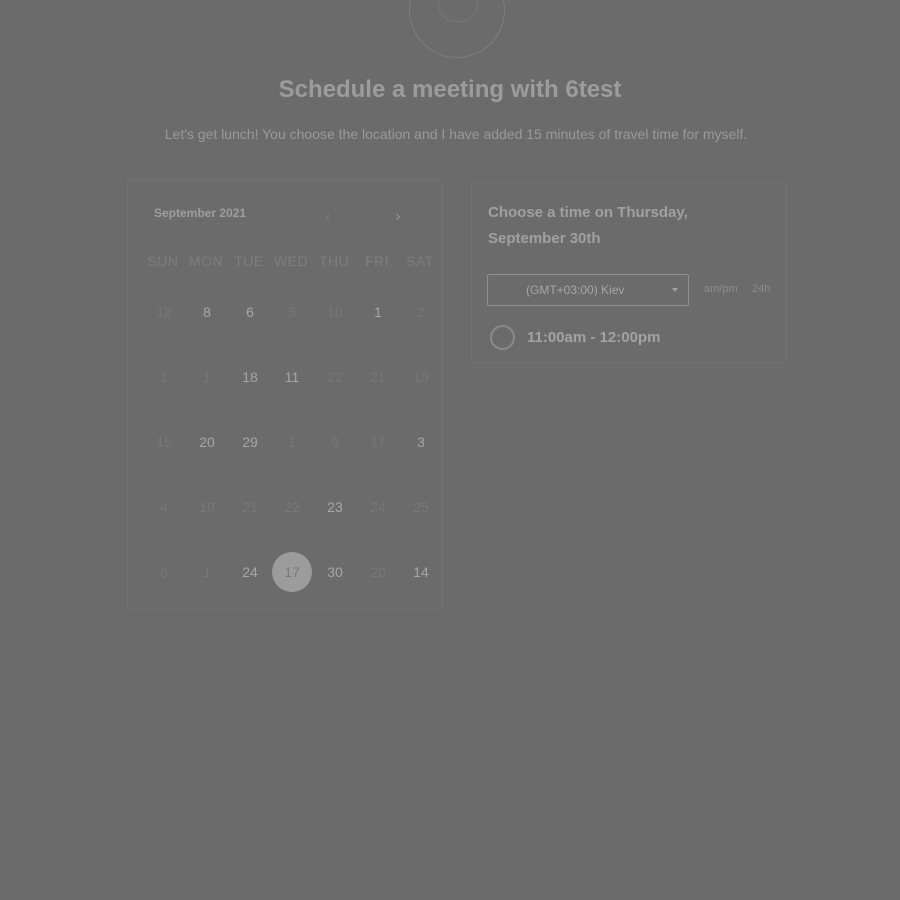 The image size is (900, 900). What do you see at coordinates (502, 337) in the screenshot?
I see `time-slot-radio` at bounding box center [502, 337].